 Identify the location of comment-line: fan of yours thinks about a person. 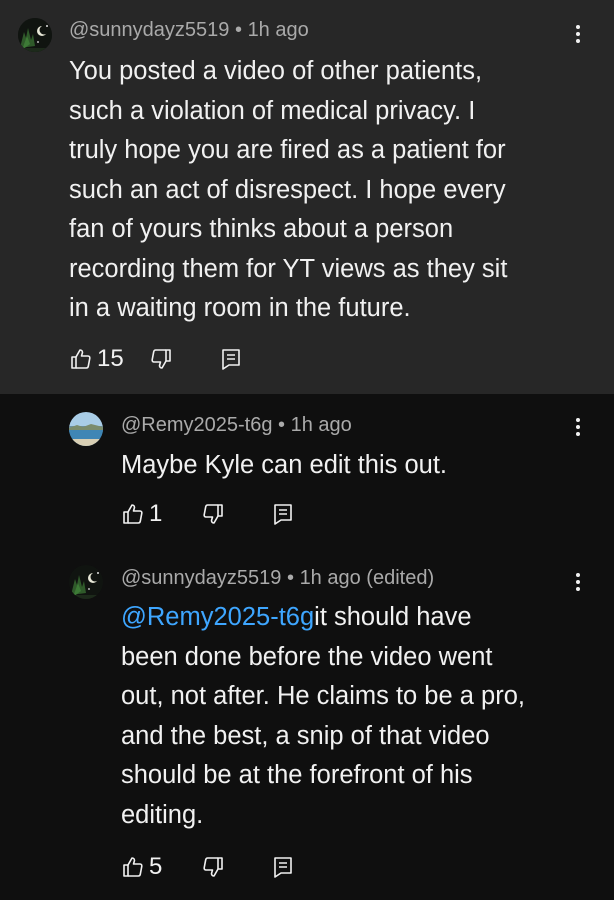
(261, 229).